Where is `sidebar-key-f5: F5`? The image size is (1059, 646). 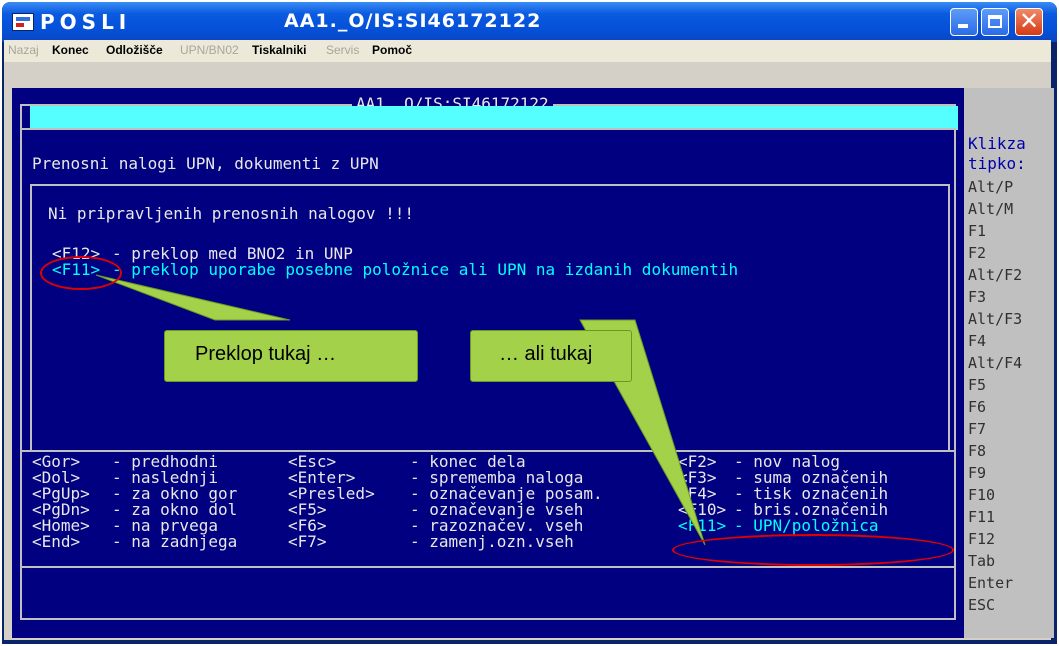 sidebar-key-f5: F5 is located at coordinates (977, 385).